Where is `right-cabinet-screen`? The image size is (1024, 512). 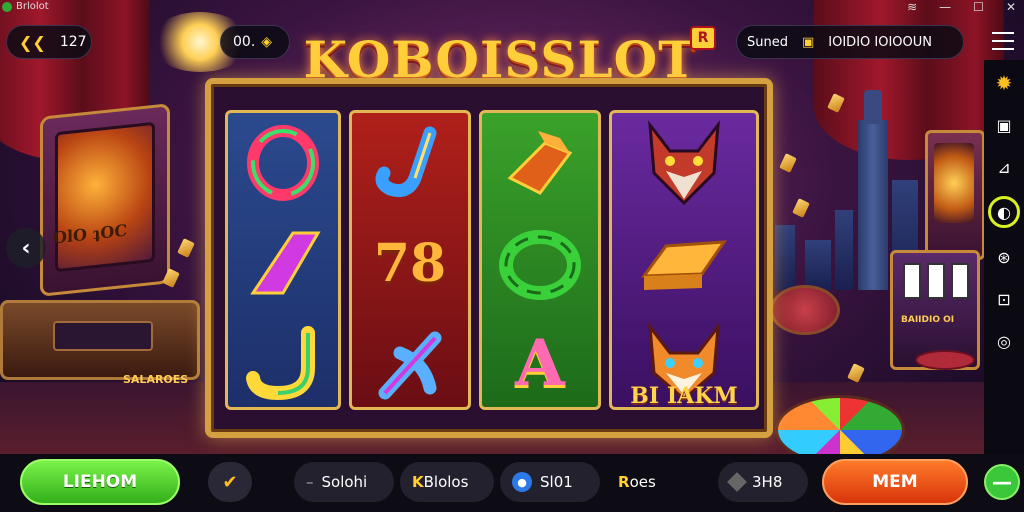
right-cabinet-screen is located at coordinates (954, 183).